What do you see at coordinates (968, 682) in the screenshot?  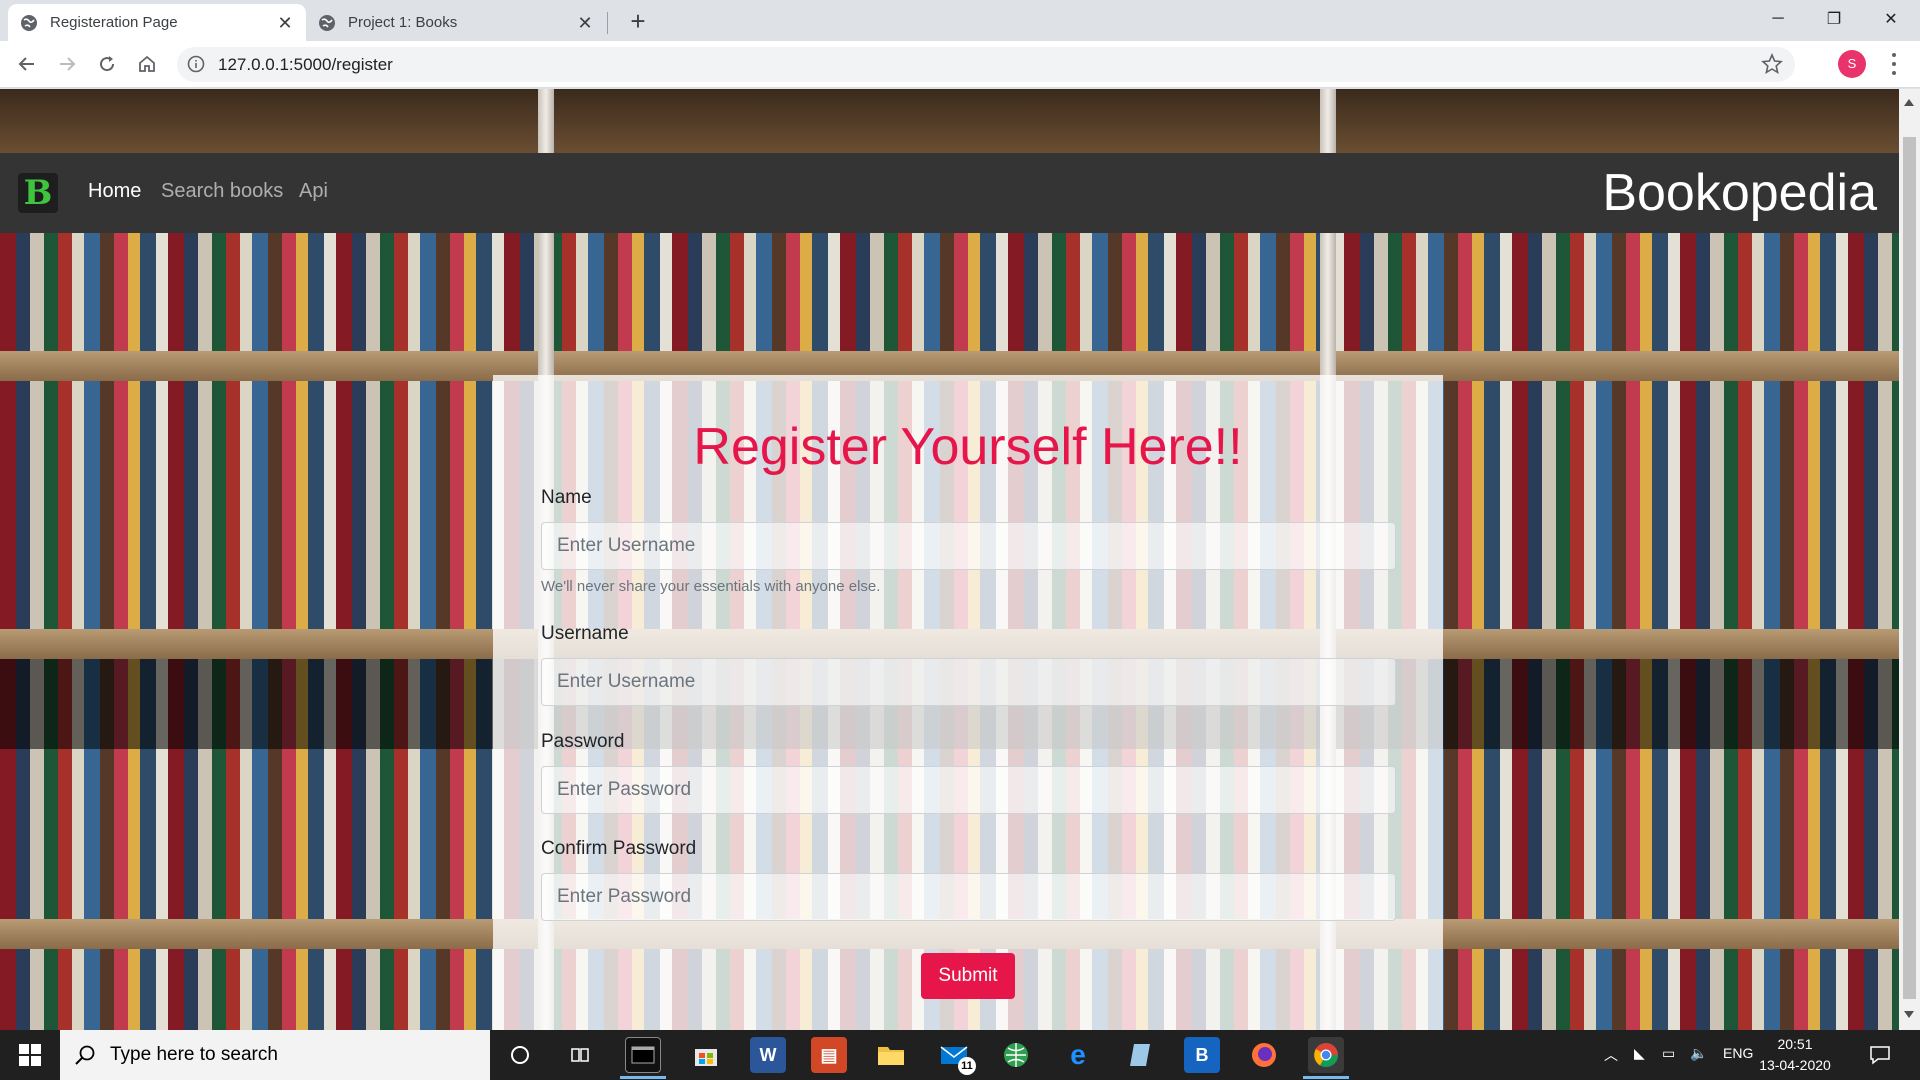 I see `username-field` at bounding box center [968, 682].